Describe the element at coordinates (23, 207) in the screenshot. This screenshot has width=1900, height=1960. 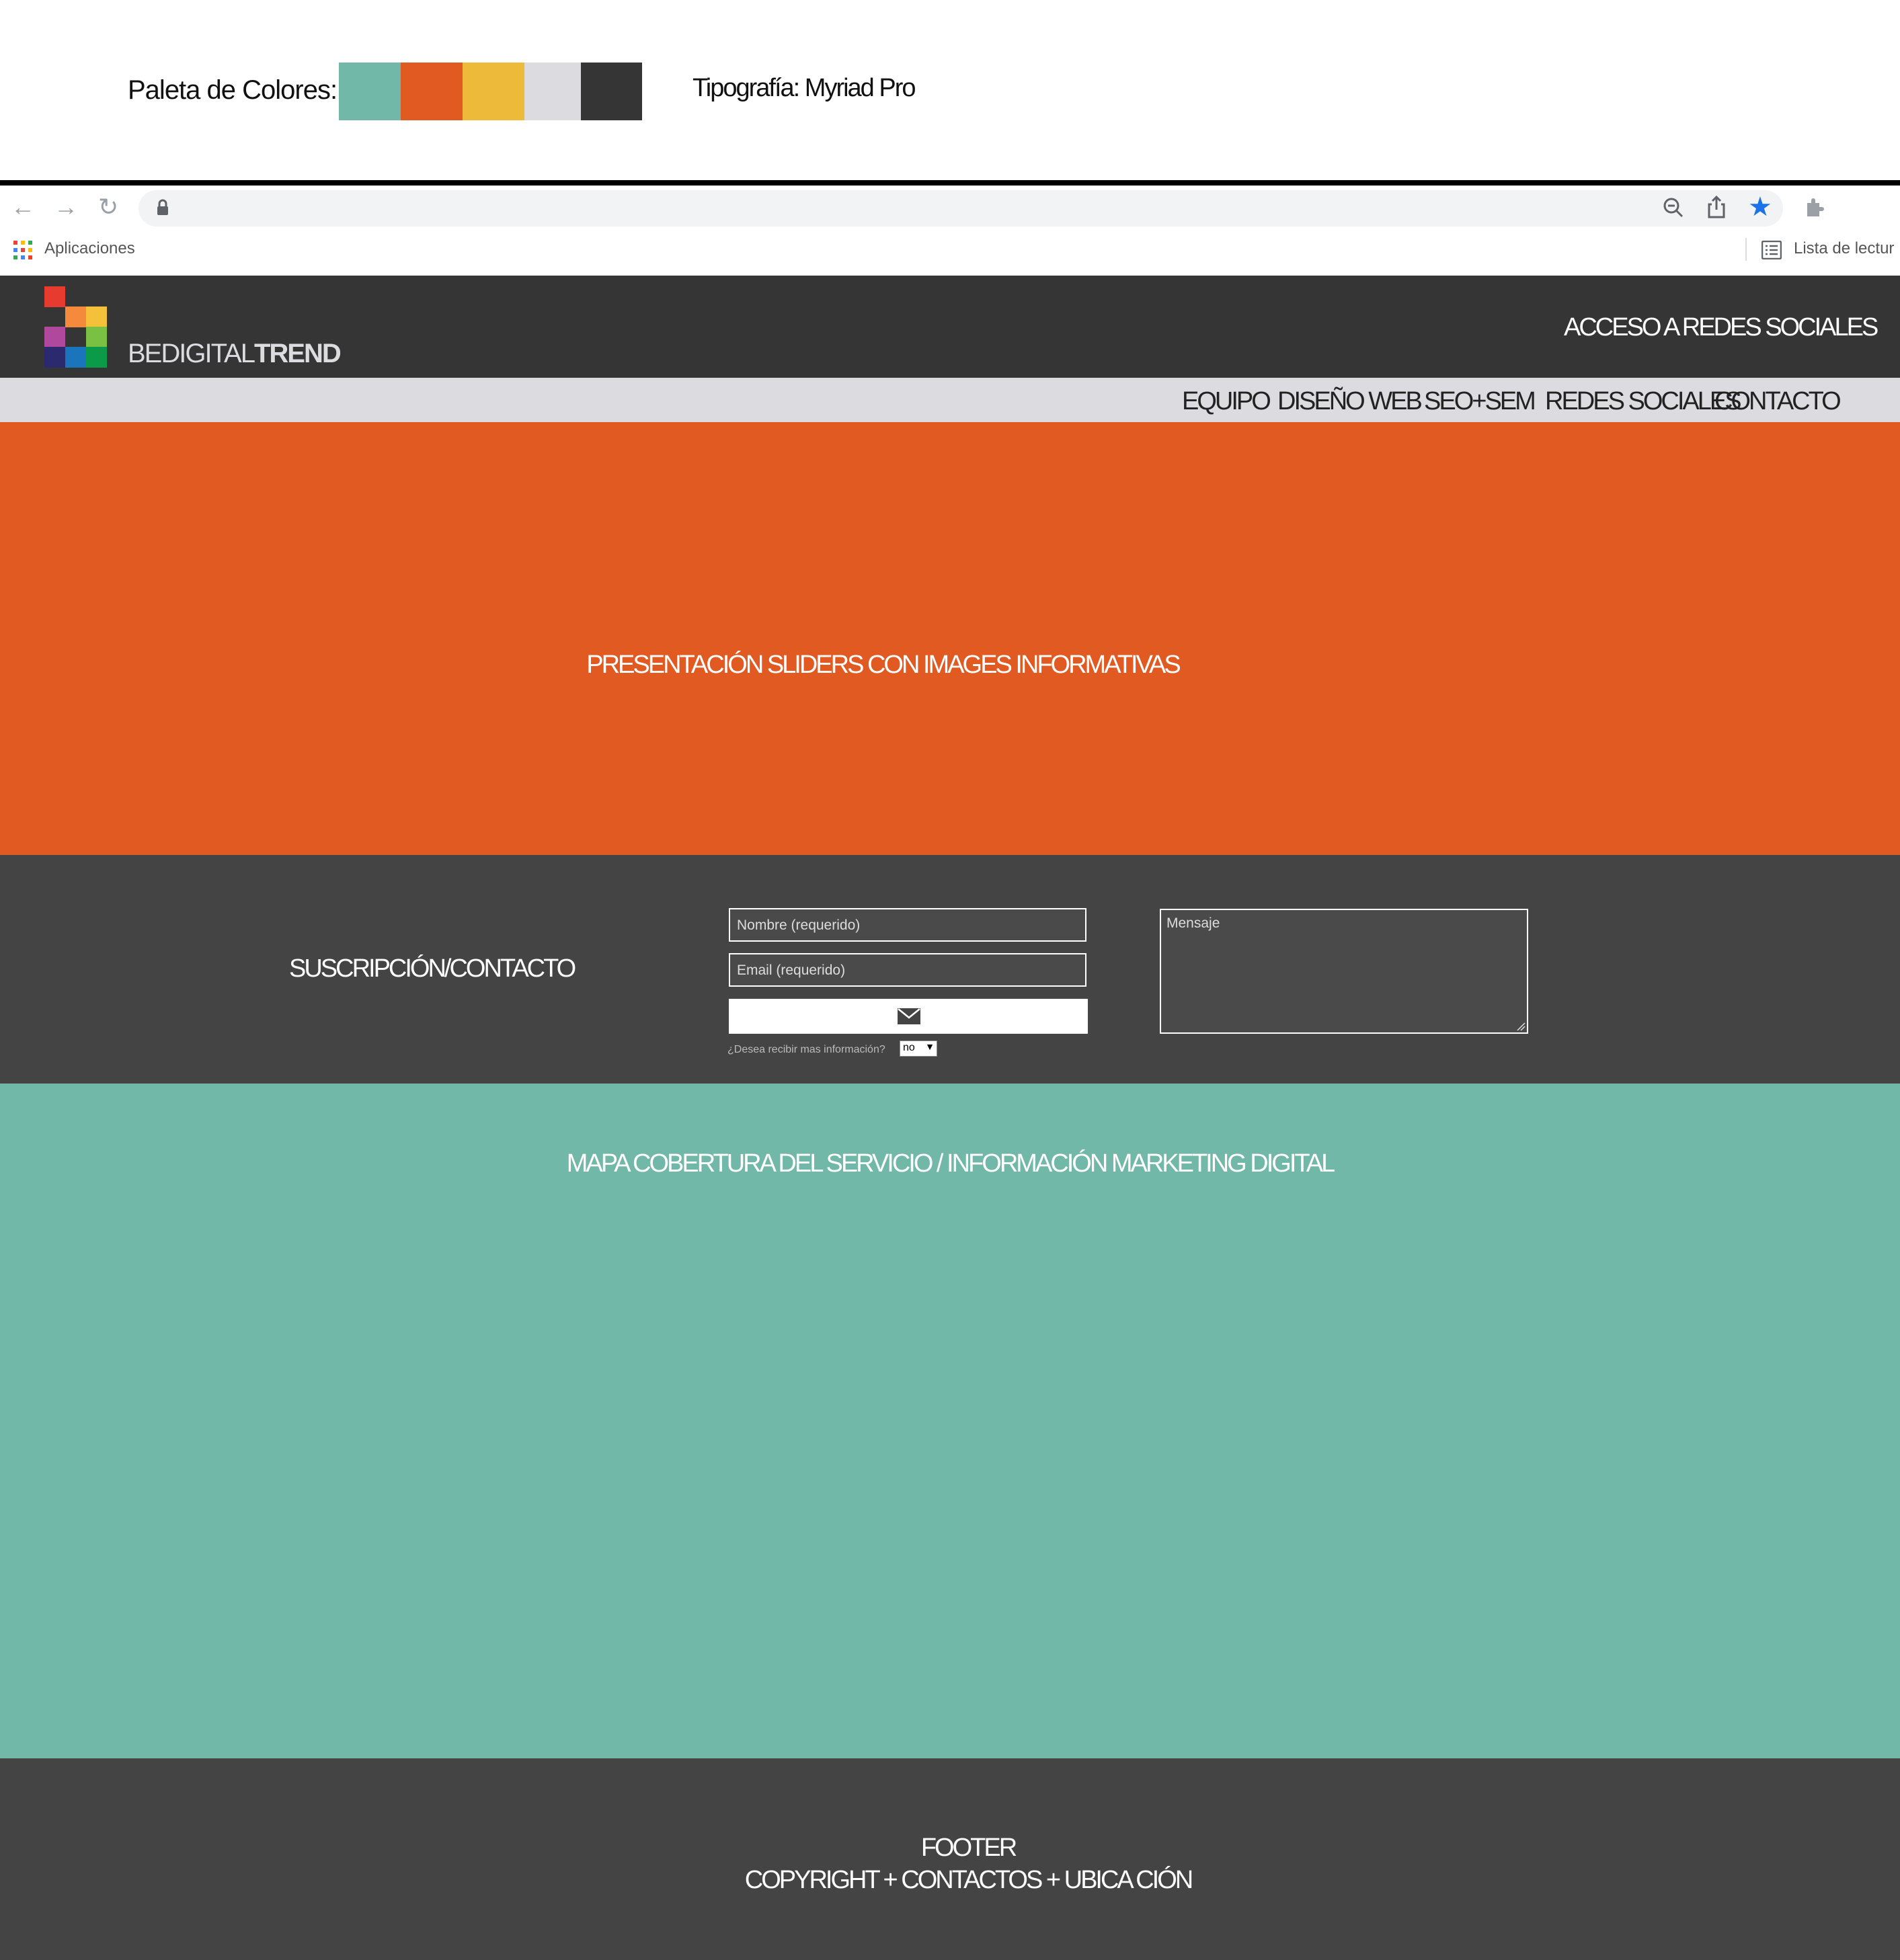
I see `back-icon: ←` at that location.